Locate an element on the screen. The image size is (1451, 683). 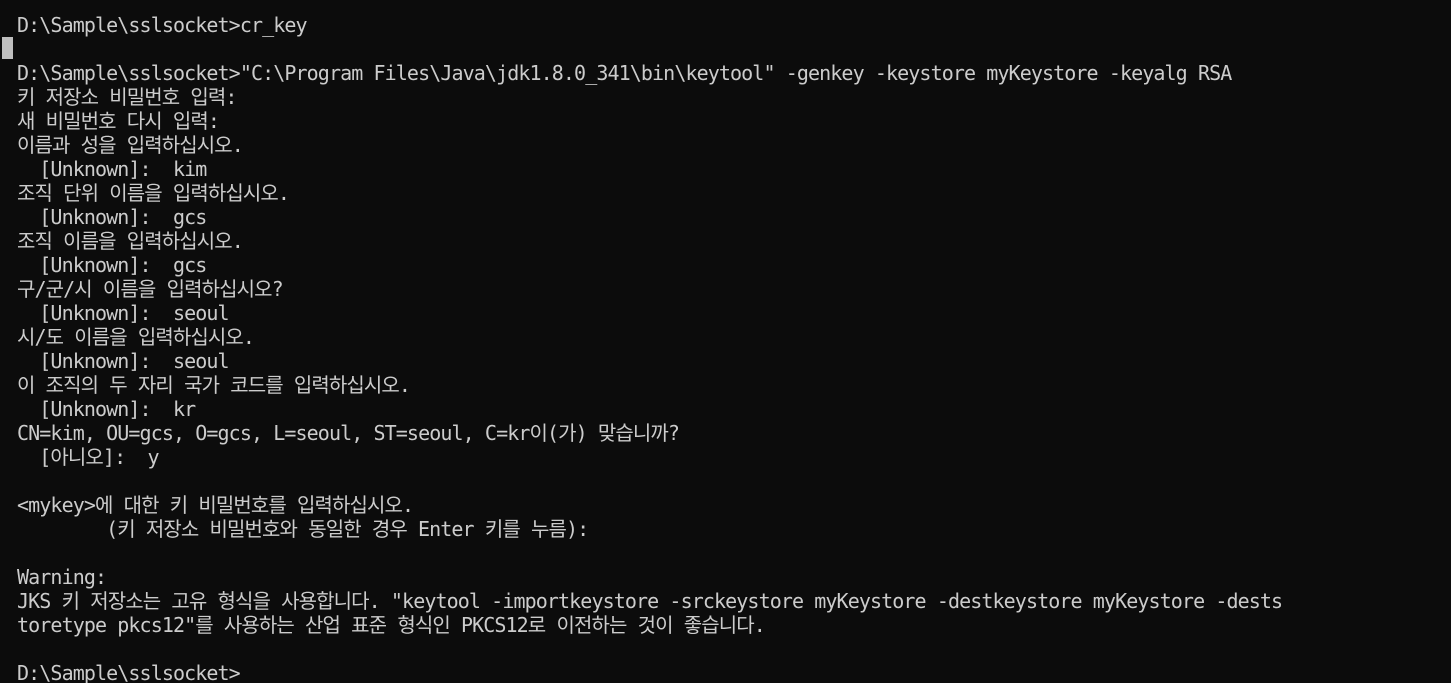
console-line: Warning: is located at coordinates (62, 577).